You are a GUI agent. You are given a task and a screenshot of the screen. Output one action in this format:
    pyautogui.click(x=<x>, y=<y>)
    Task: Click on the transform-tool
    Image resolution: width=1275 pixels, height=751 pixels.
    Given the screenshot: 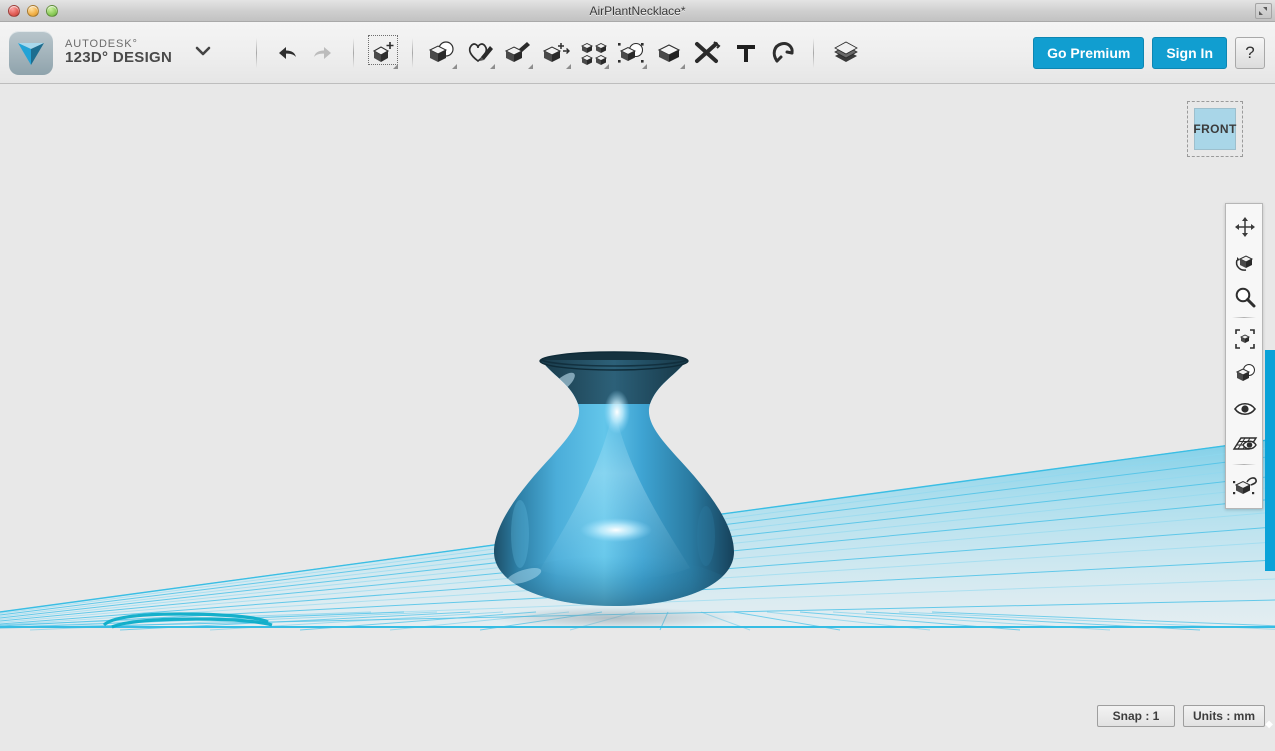 What is the action you would take?
    pyautogui.click(x=383, y=53)
    